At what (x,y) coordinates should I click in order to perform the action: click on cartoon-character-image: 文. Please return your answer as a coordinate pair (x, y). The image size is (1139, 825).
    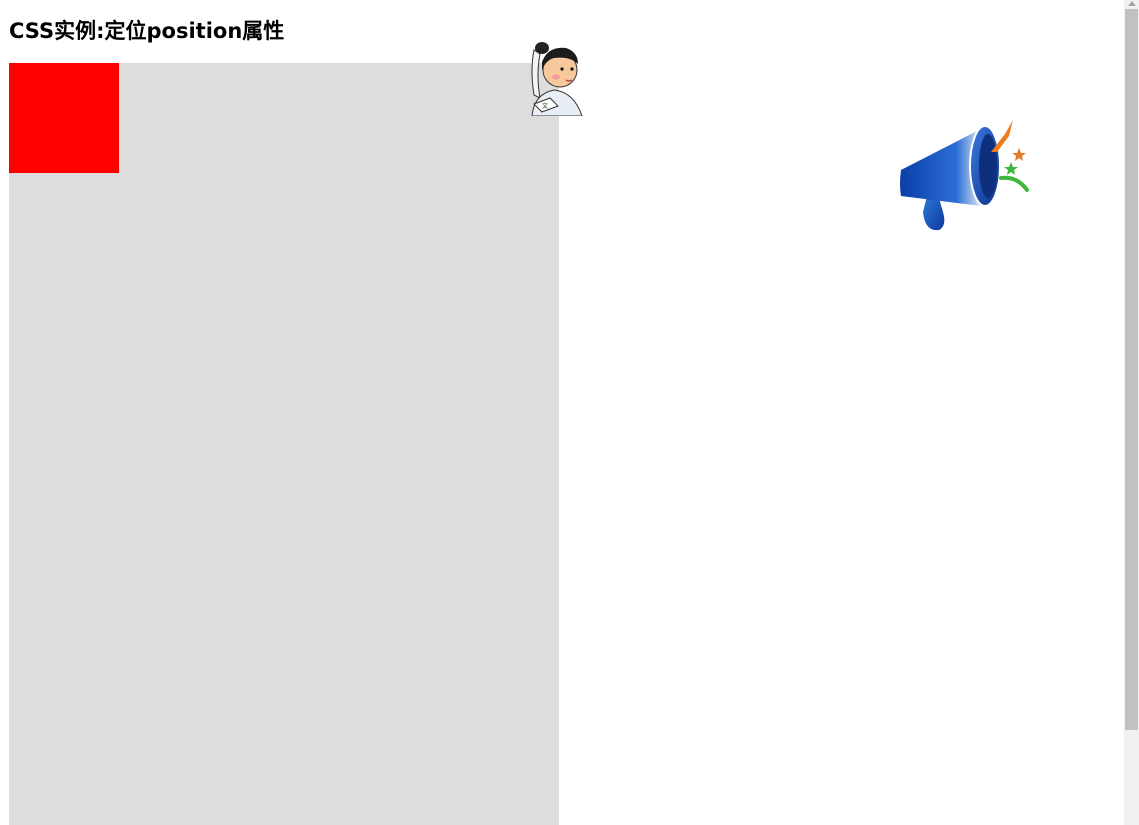
    Looking at the image, I should click on (554, 78).